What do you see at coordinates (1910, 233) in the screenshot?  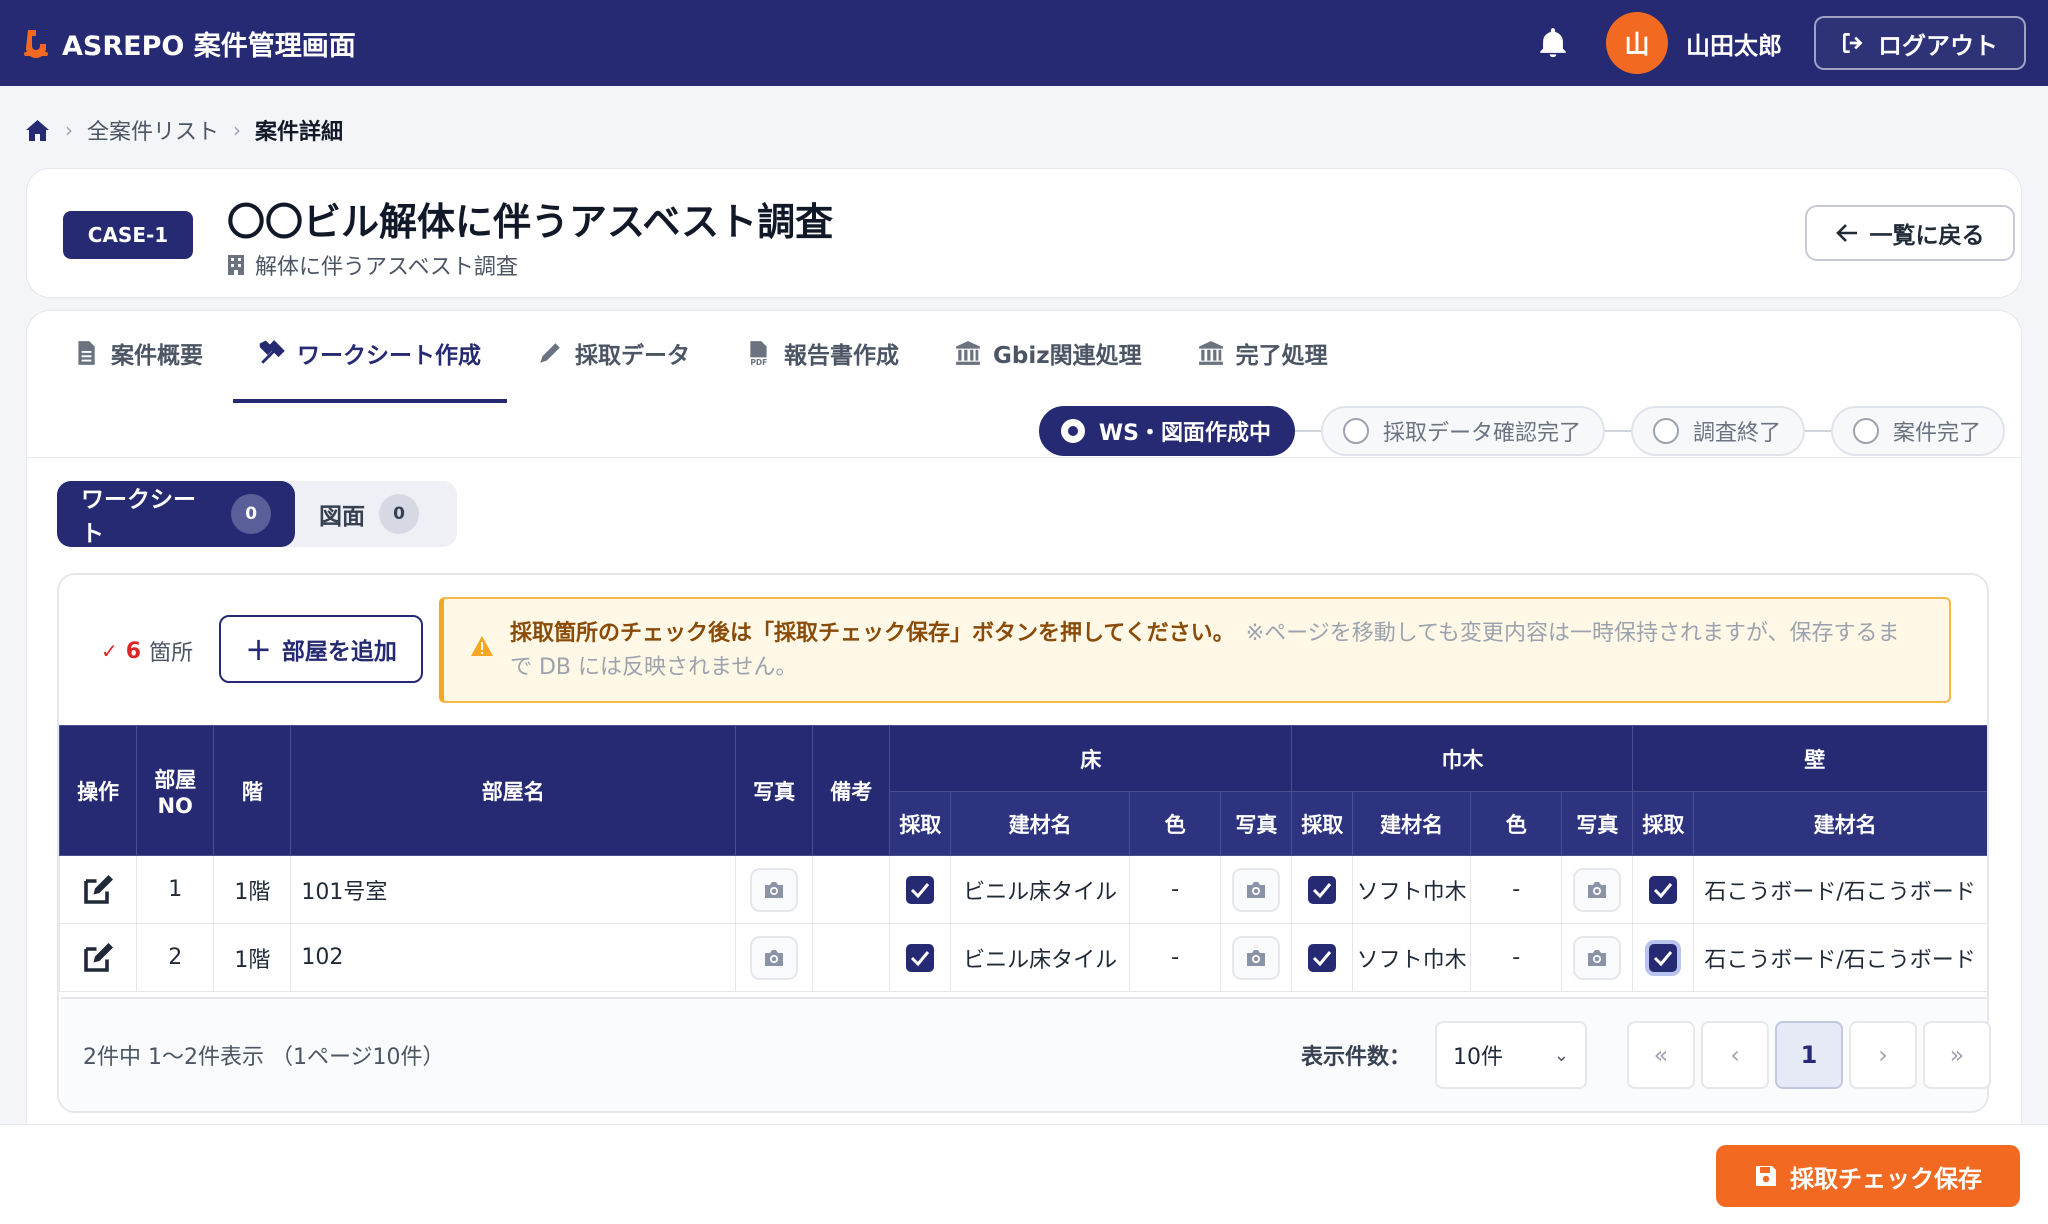 I see `back-to-list-button: 一覧に戻る` at bounding box center [1910, 233].